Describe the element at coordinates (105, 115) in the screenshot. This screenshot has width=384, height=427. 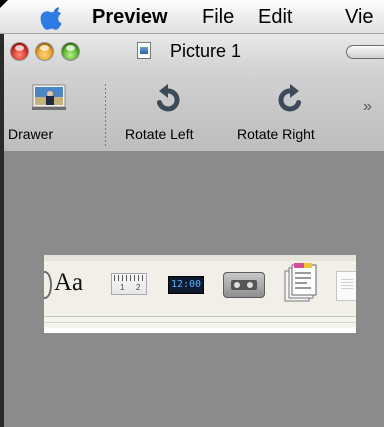
I see `toolbar-separator` at that location.